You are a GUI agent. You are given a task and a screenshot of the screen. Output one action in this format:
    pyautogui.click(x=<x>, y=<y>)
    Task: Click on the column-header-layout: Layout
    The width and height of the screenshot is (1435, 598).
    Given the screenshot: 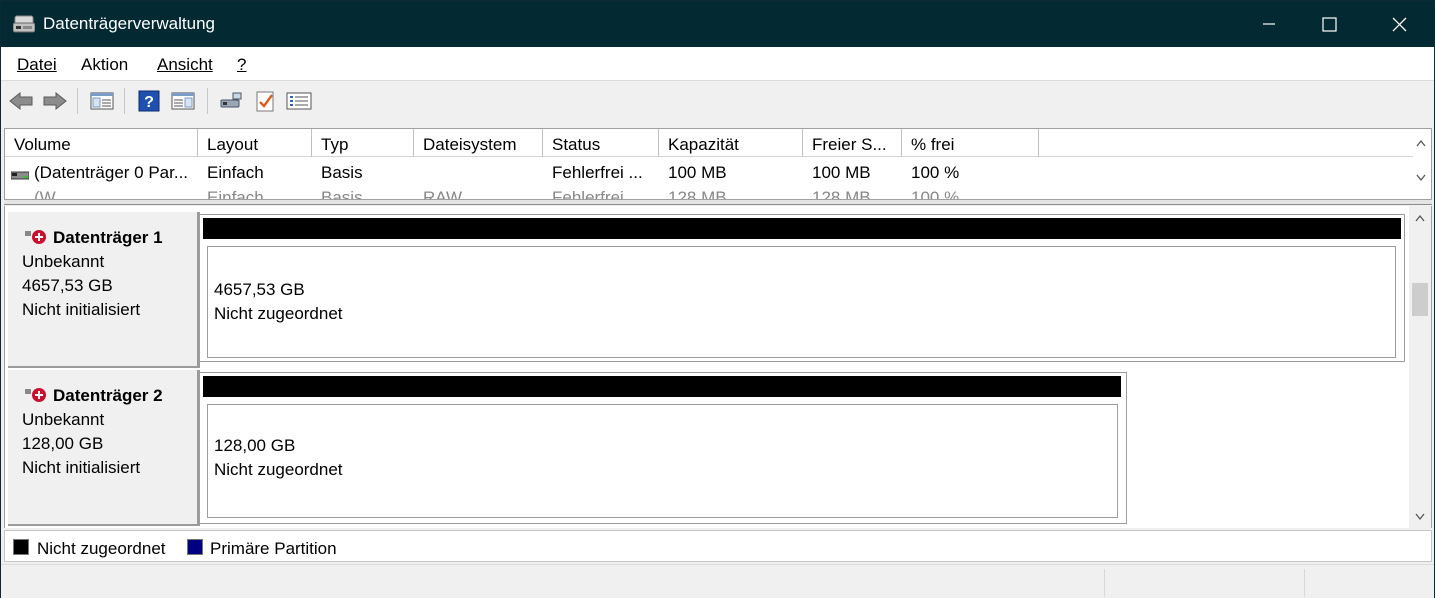 What is the action you would take?
    pyautogui.click(x=255, y=143)
    